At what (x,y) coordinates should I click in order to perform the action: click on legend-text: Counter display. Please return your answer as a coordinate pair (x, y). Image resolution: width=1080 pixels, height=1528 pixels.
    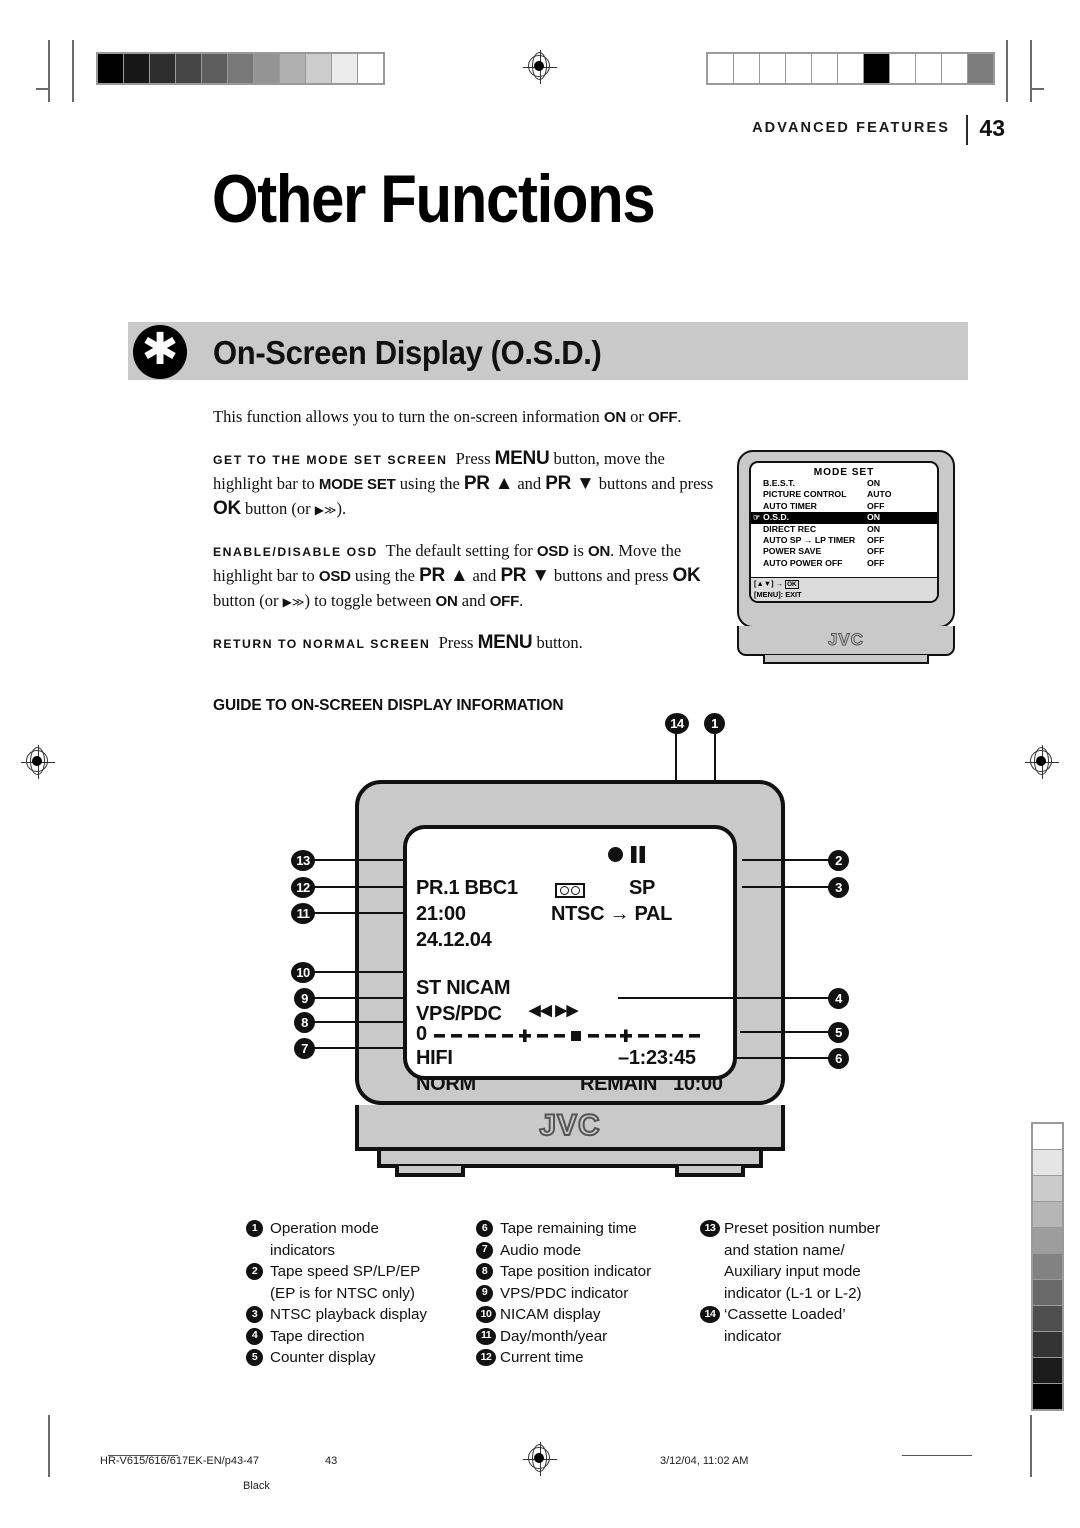
    Looking at the image, I should click on (323, 1357).